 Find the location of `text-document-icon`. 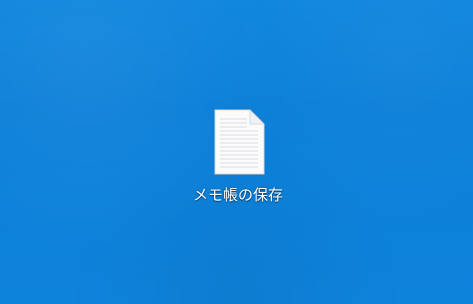

text-document-icon is located at coordinates (239, 142).